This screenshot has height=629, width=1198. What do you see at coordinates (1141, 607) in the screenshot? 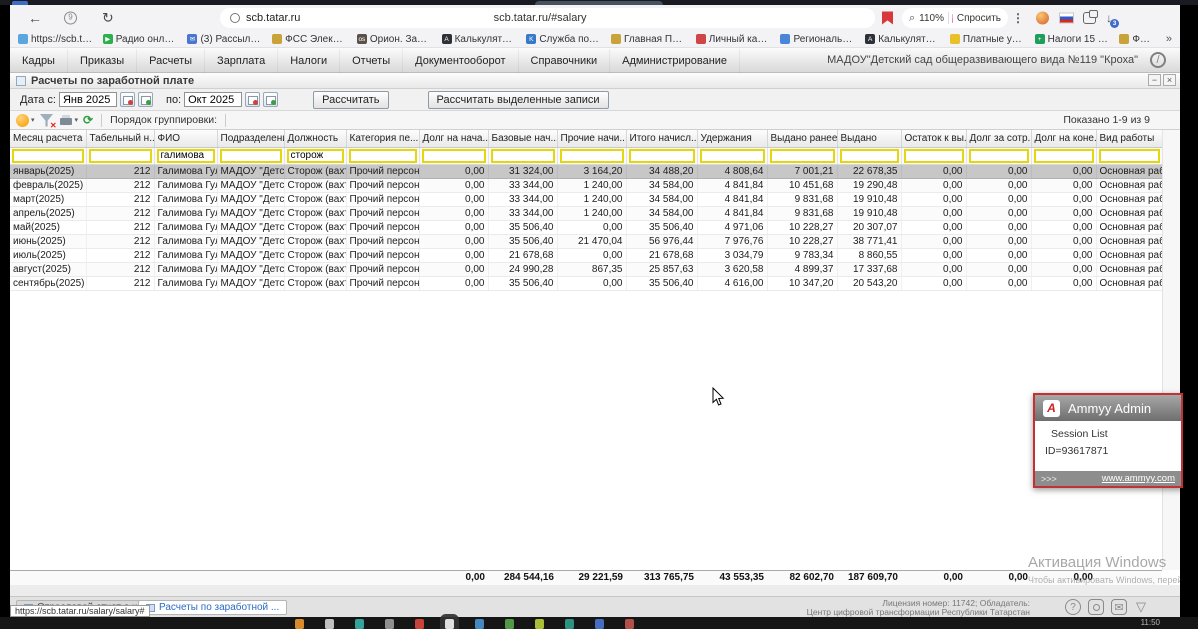
I see `collapse-chevron-icon: ▽` at bounding box center [1141, 607].